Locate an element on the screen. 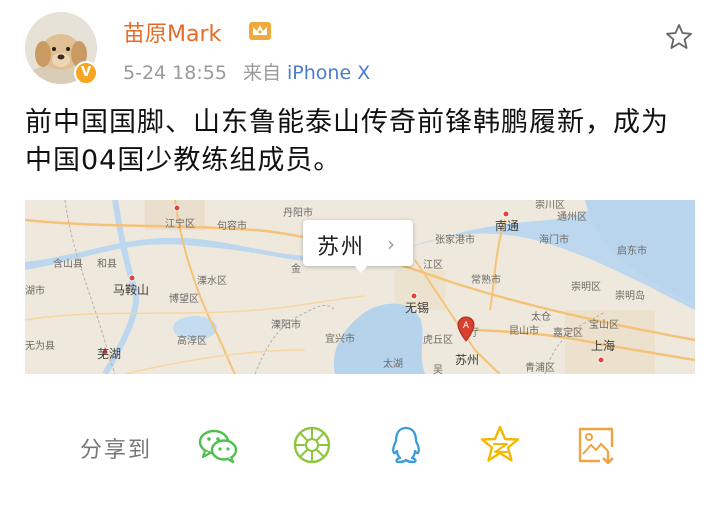  map-label: 江宁区 is located at coordinates (180, 224).